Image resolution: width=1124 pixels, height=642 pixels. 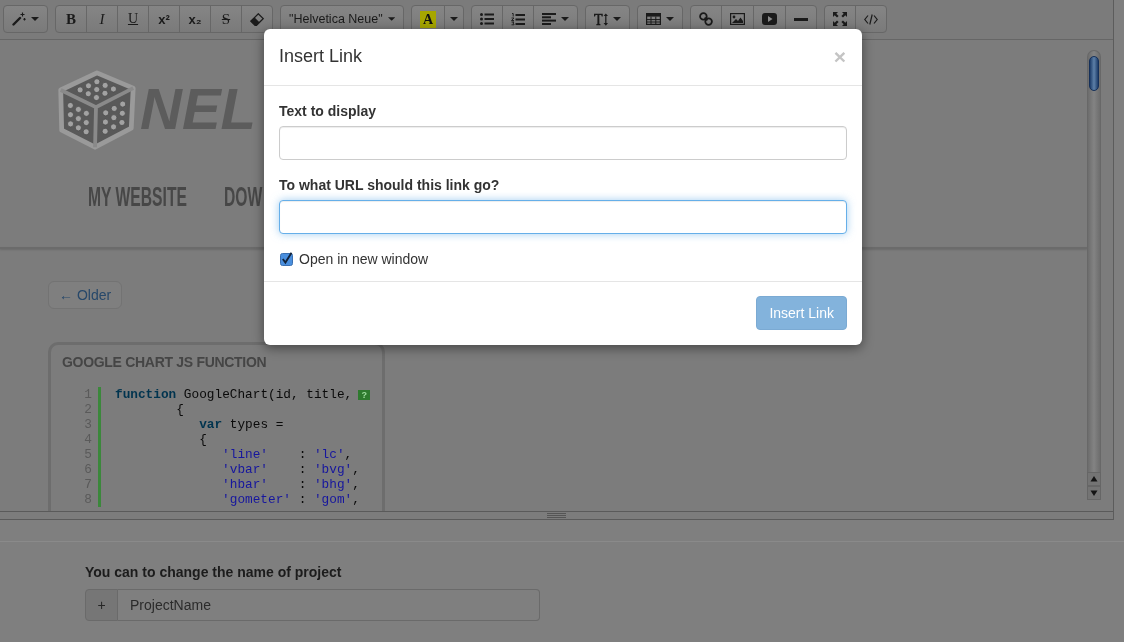 What do you see at coordinates (1094, 479) in the screenshot?
I see `scroll-up-icon` at bounding box center [1094, 479].